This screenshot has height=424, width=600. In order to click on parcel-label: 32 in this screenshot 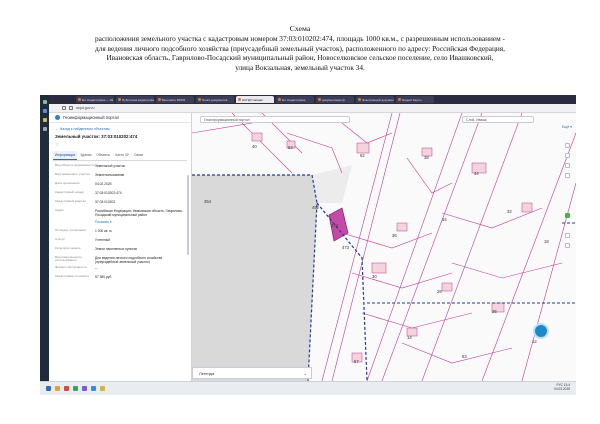, I will do `click(509, 211)`.